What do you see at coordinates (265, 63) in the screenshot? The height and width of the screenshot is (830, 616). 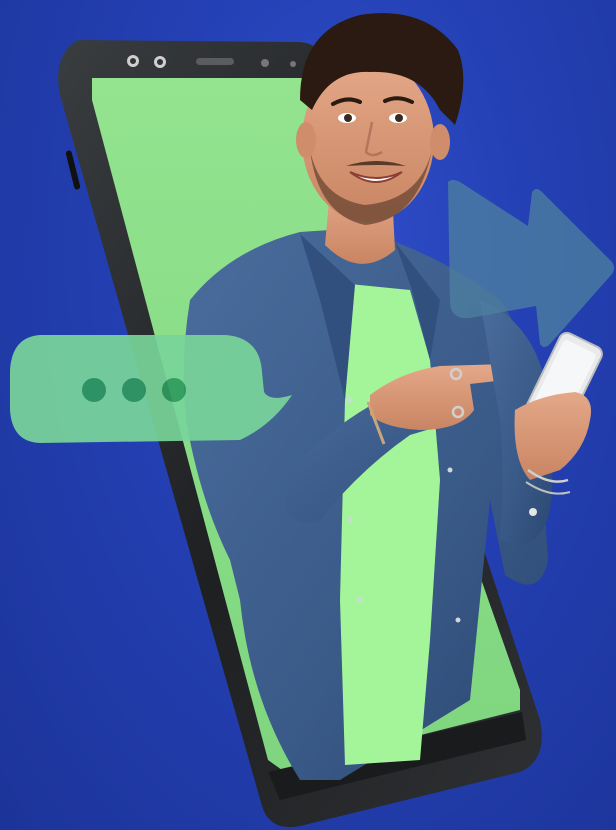 I see `proximity-sensor-icon` at bounding box center [265, 63].